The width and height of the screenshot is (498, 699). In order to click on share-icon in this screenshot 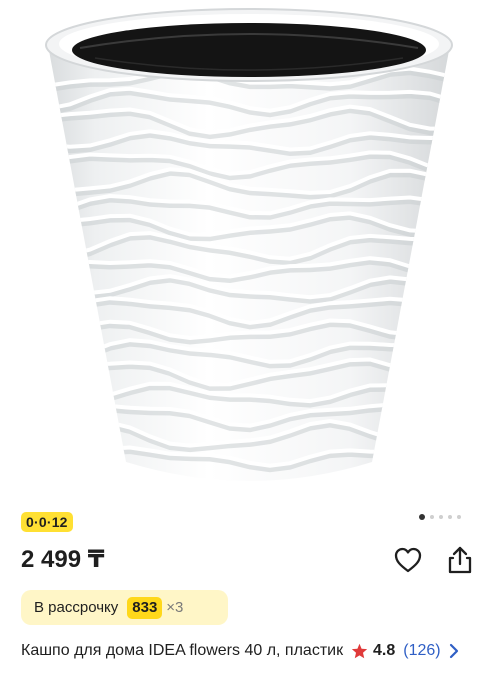, I will do `click(460, 560)`.